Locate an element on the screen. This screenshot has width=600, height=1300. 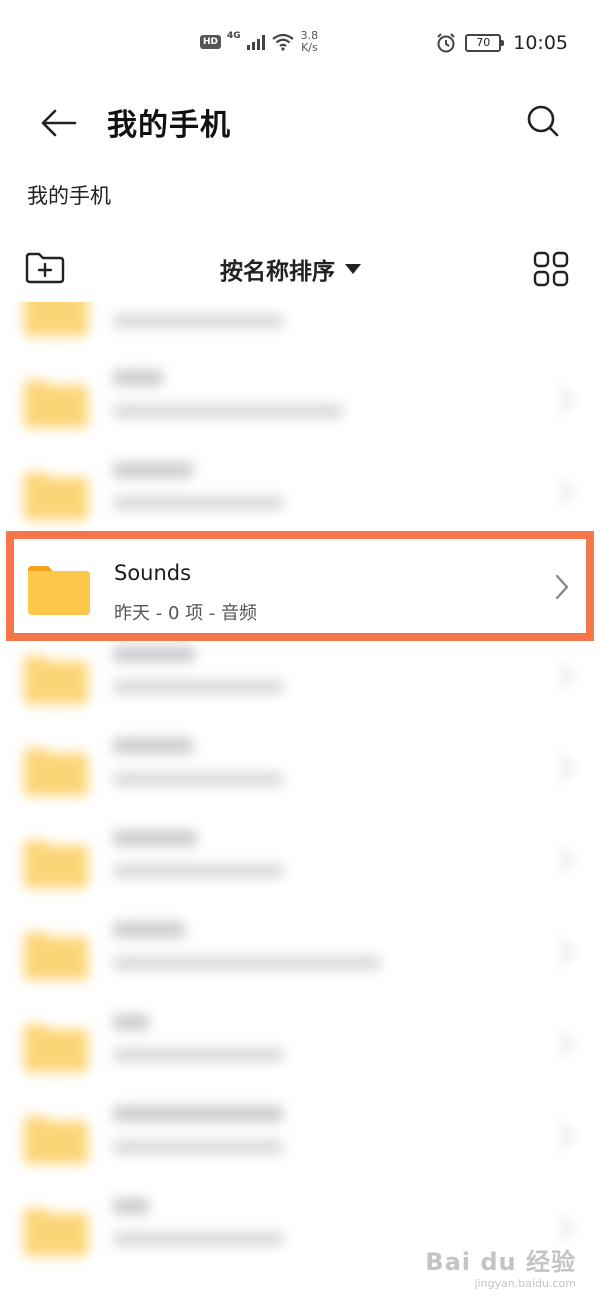
network-speed: 3.8 K/s is located at coordinates (310, 42).